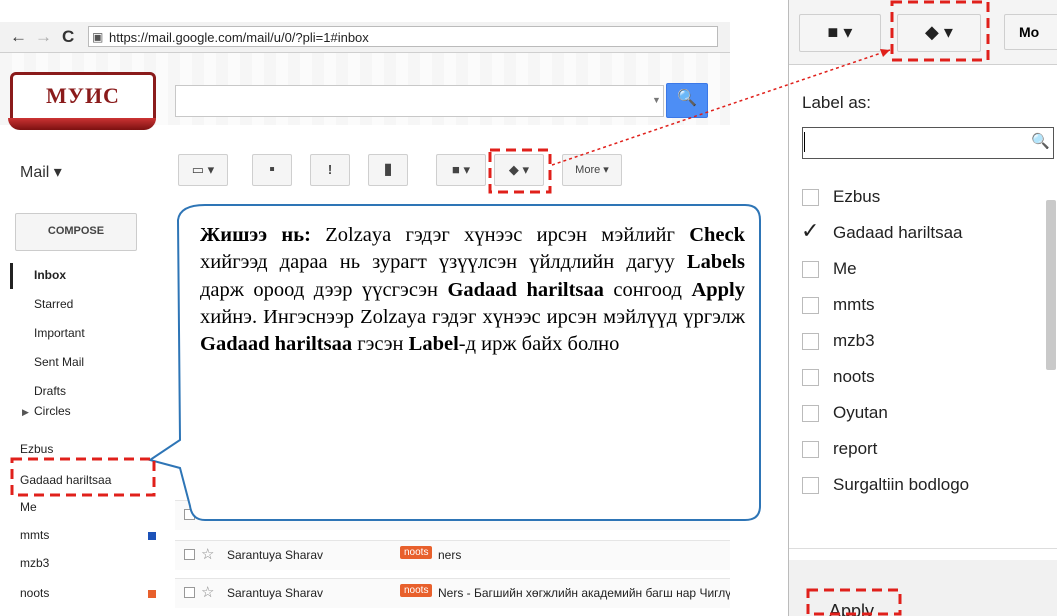  I want to click on connector-line, so click(721, 107).